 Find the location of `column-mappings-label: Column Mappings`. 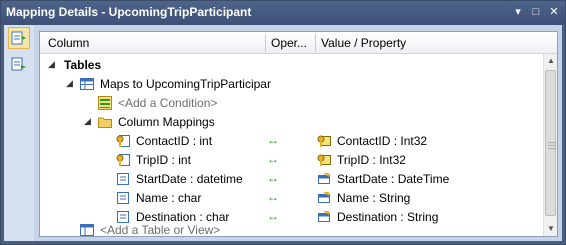

column-mappings-label: Column Mappings is located at coordinates (166, 122).